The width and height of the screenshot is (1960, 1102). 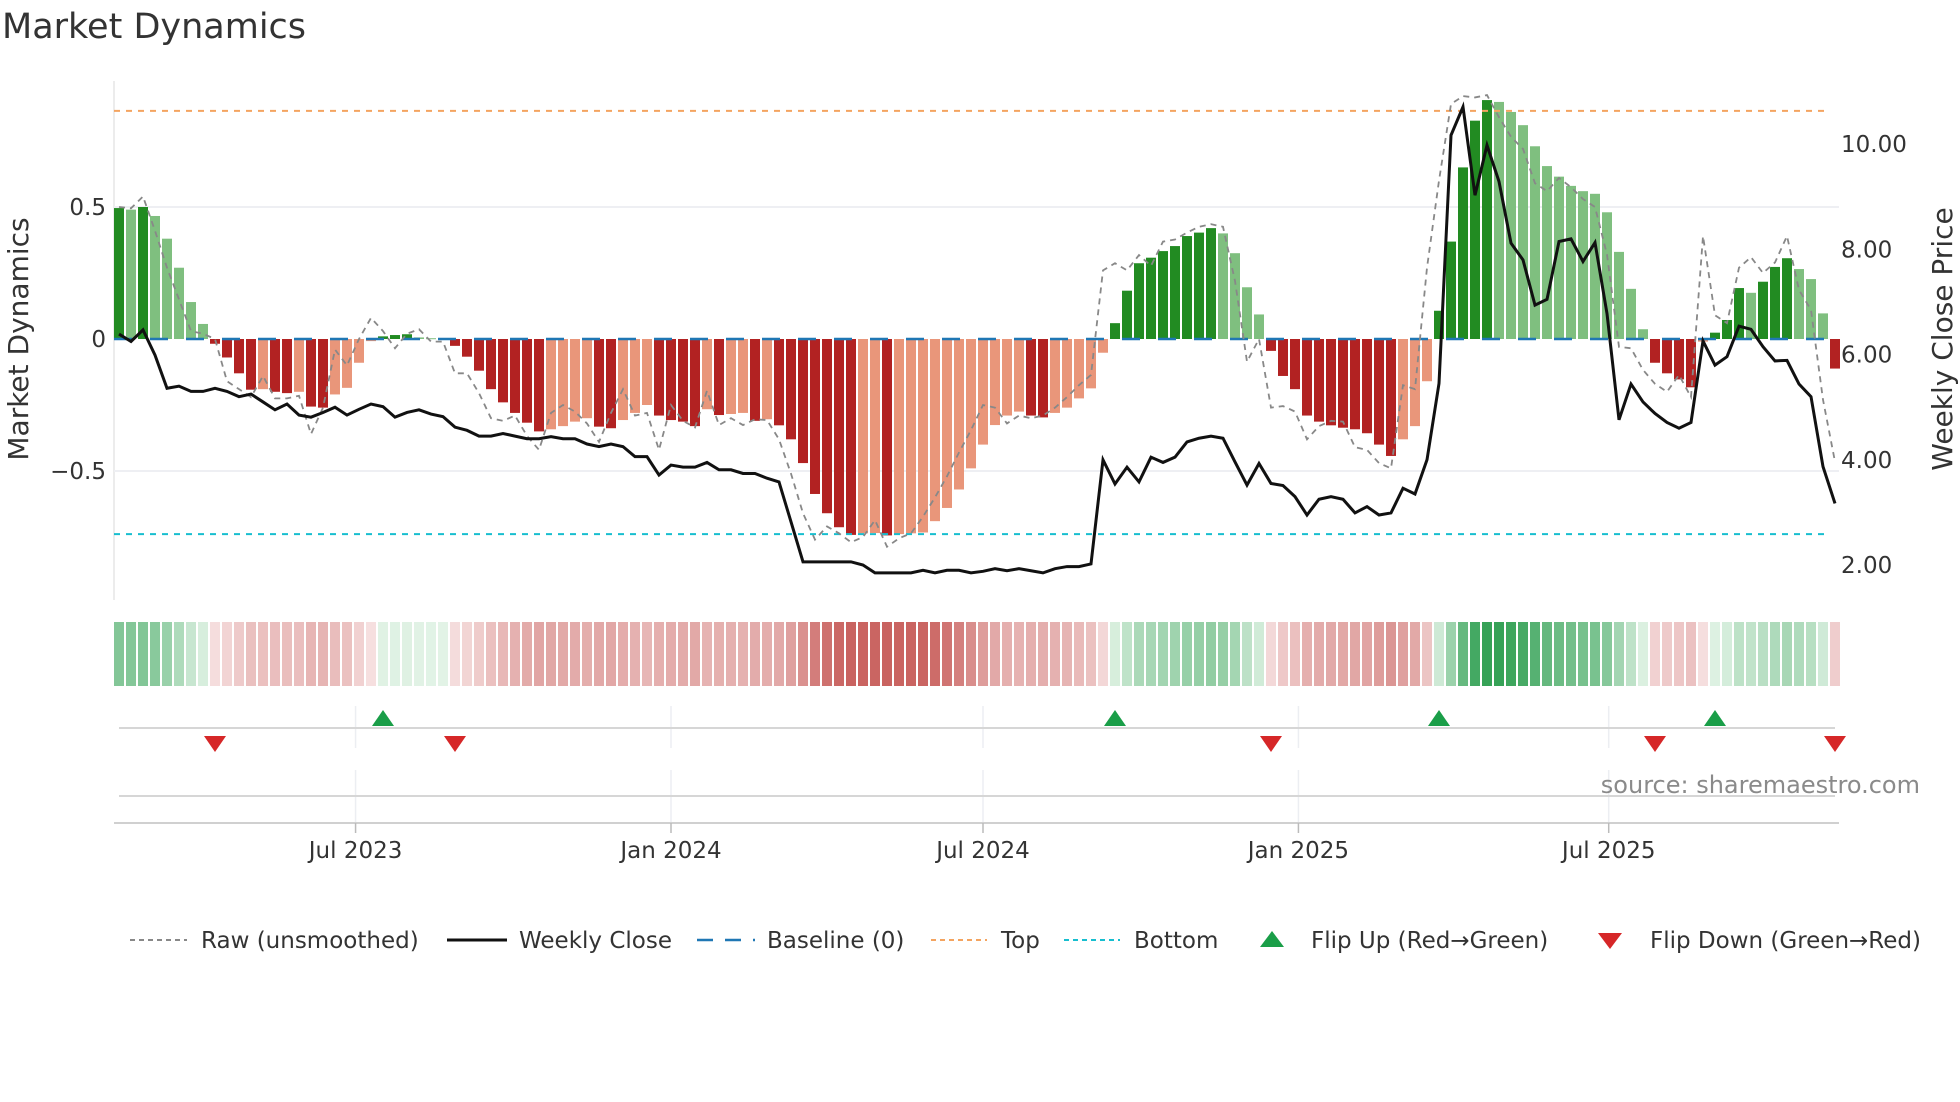 What do you see at coordinates (18, 338) in the screenshot?
I see `y-axis-label: Market Dynamics` at bounding box center [18, 338].